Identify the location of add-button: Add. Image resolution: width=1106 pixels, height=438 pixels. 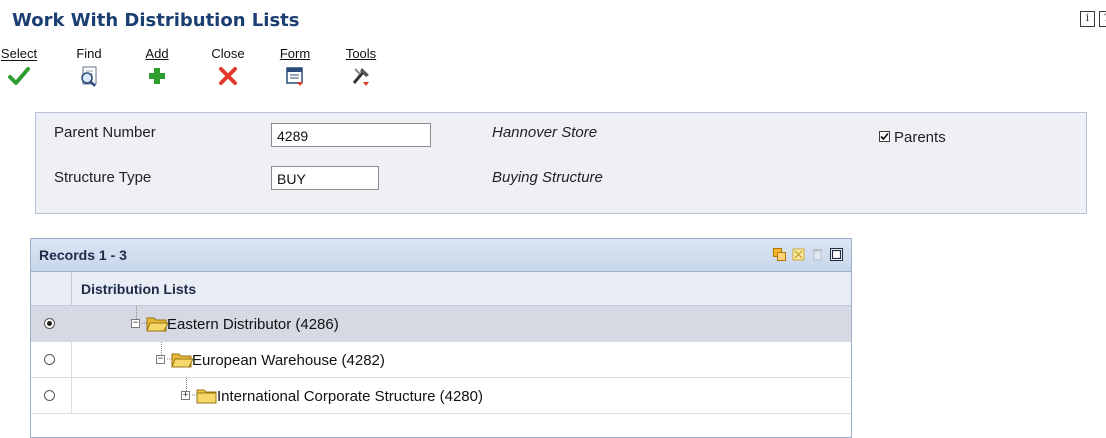
(157, 66).